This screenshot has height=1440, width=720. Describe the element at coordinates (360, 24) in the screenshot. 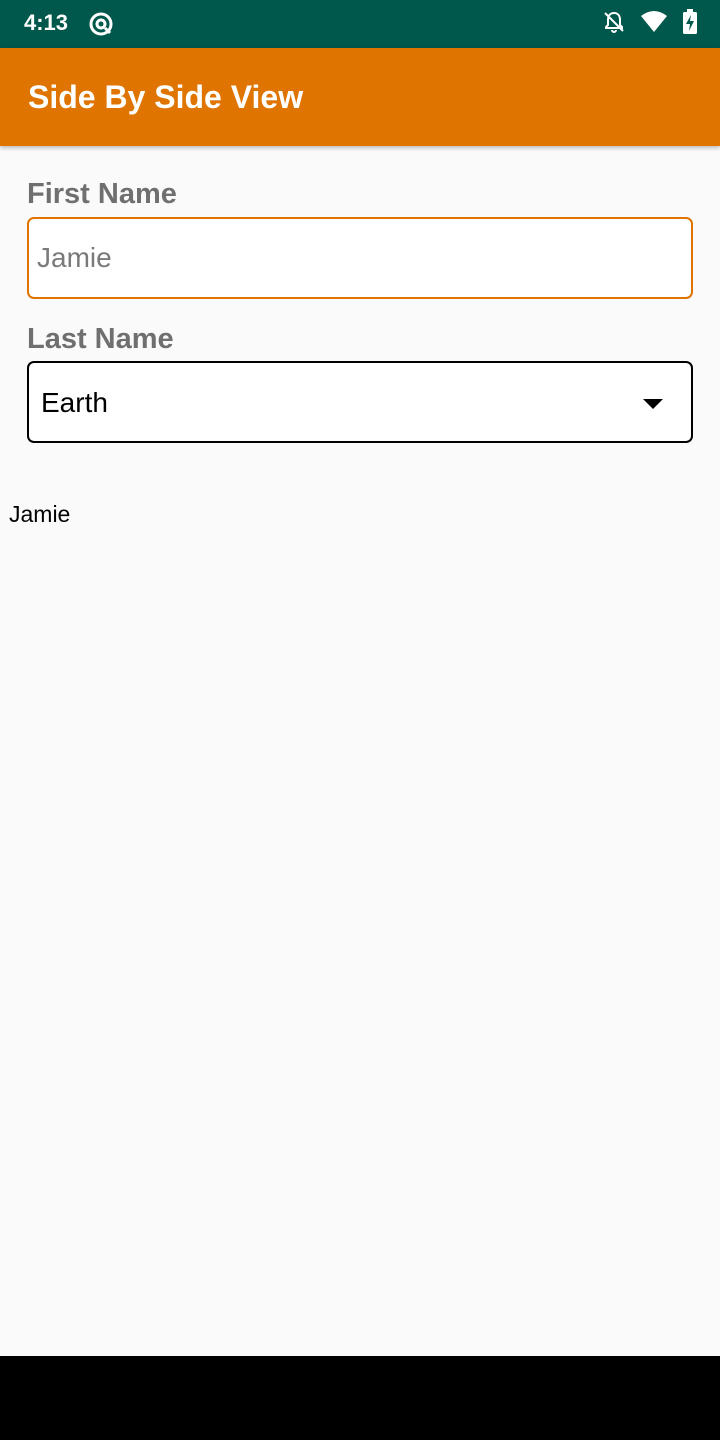

I see `status-bar: 4:13` at that location.